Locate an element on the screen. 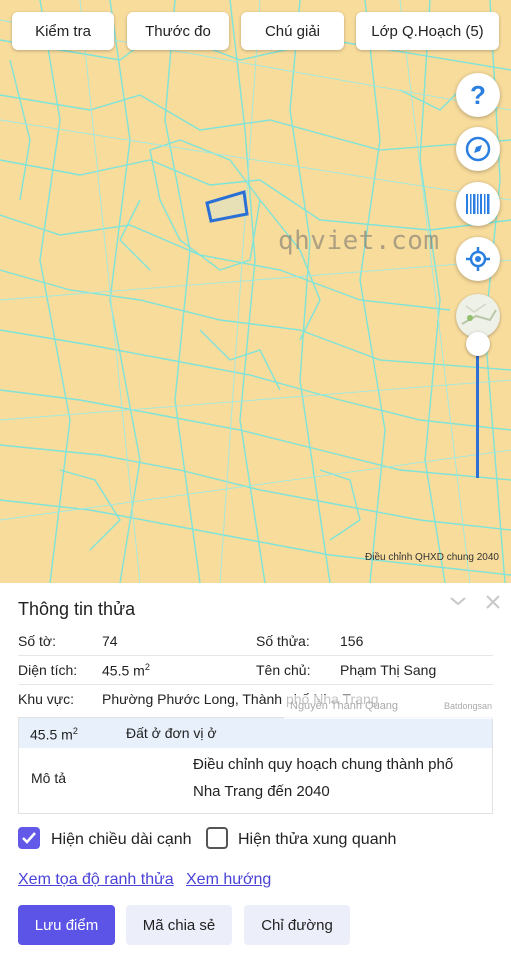 This screenshot has height=960, width=511. sheet-parcel-row: Số tờ: 74 Số thửa: 156 is located at coordinates (255, 643).